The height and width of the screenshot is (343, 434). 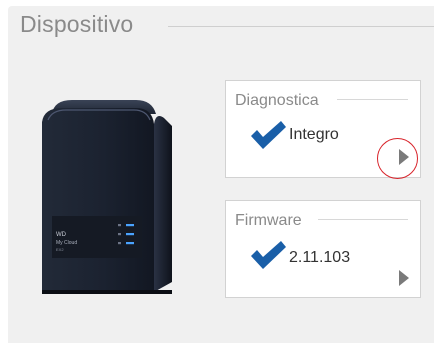 I want to click on device-brand-line2: My Cloud, so click(x=66, y=243).